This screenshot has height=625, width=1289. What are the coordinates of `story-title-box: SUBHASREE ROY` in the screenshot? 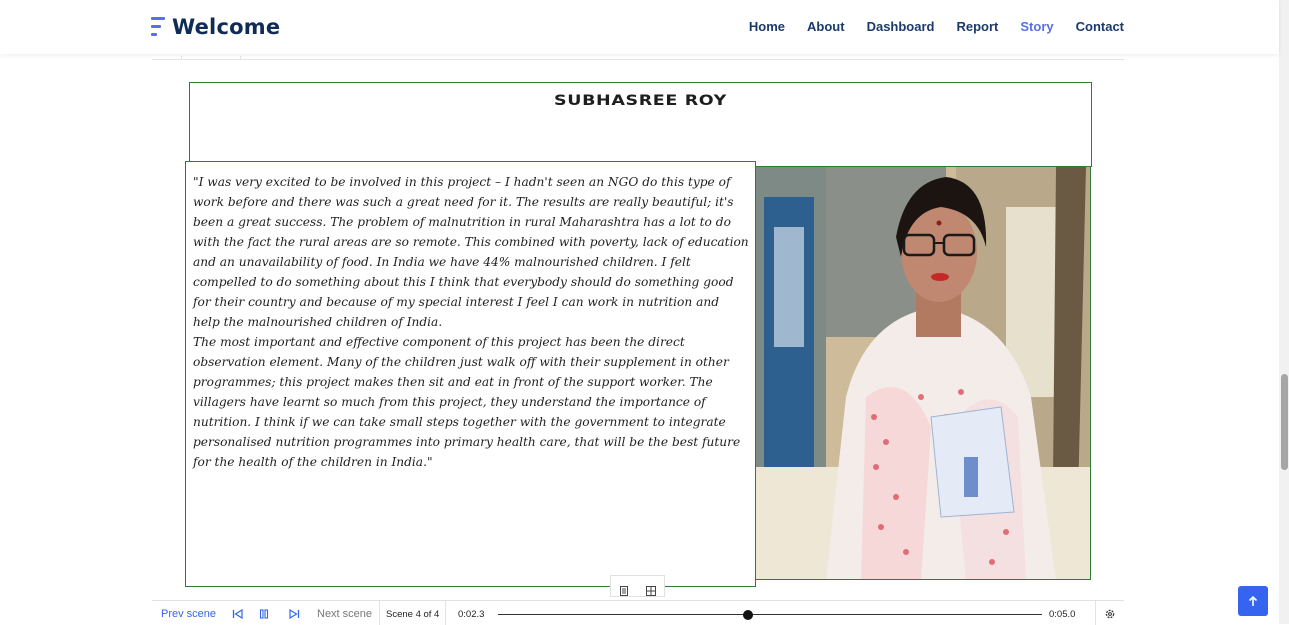 It's located at (640, 124).